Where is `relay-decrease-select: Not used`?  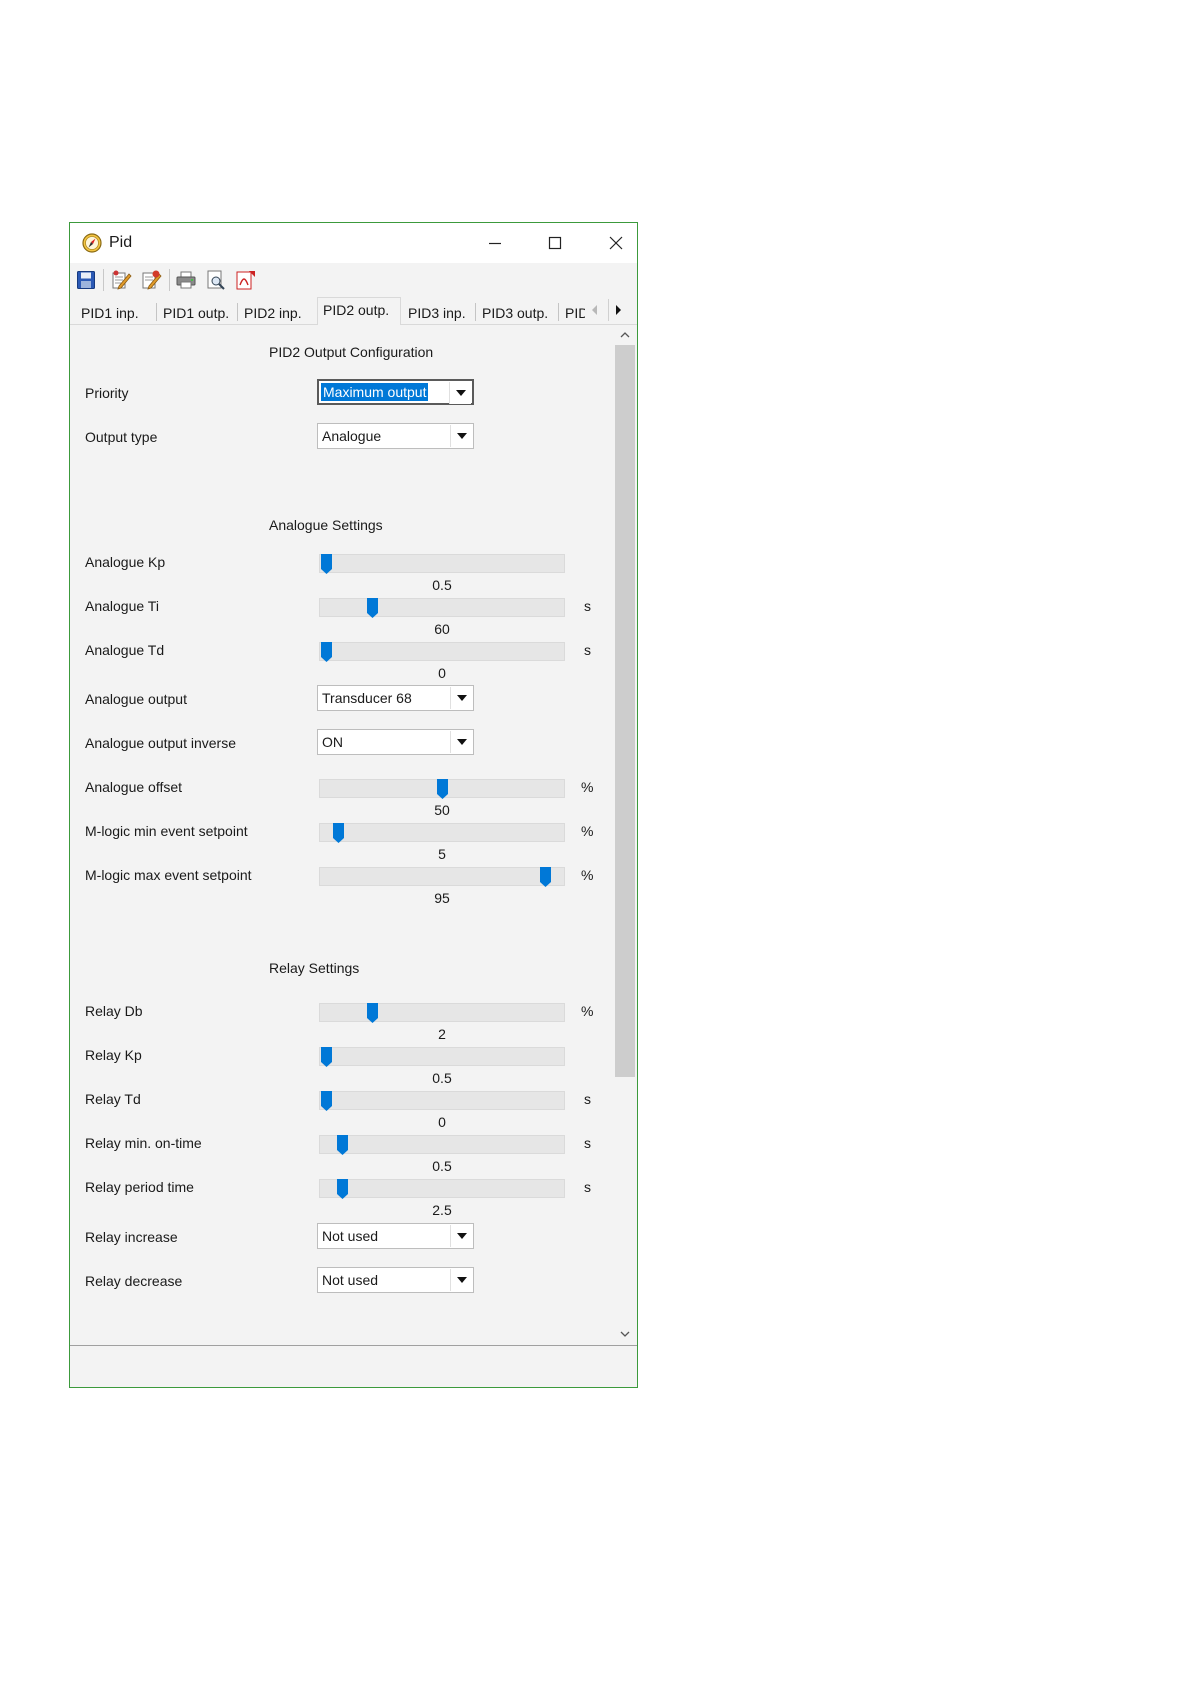 relay-decrease-select: Not used is located at coordinates (395, 1280).